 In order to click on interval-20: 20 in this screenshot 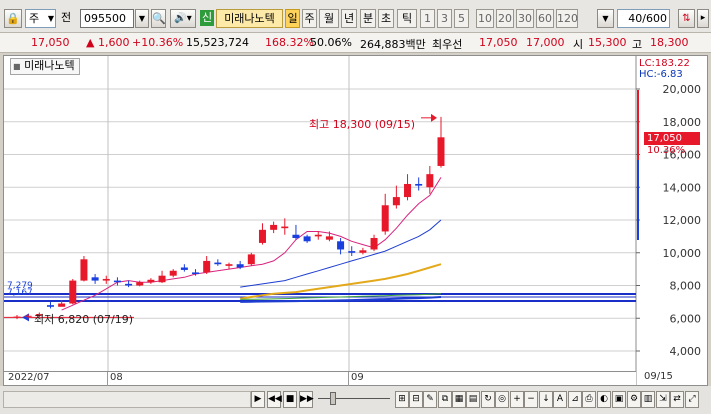, I will do `click(505, 18)`.